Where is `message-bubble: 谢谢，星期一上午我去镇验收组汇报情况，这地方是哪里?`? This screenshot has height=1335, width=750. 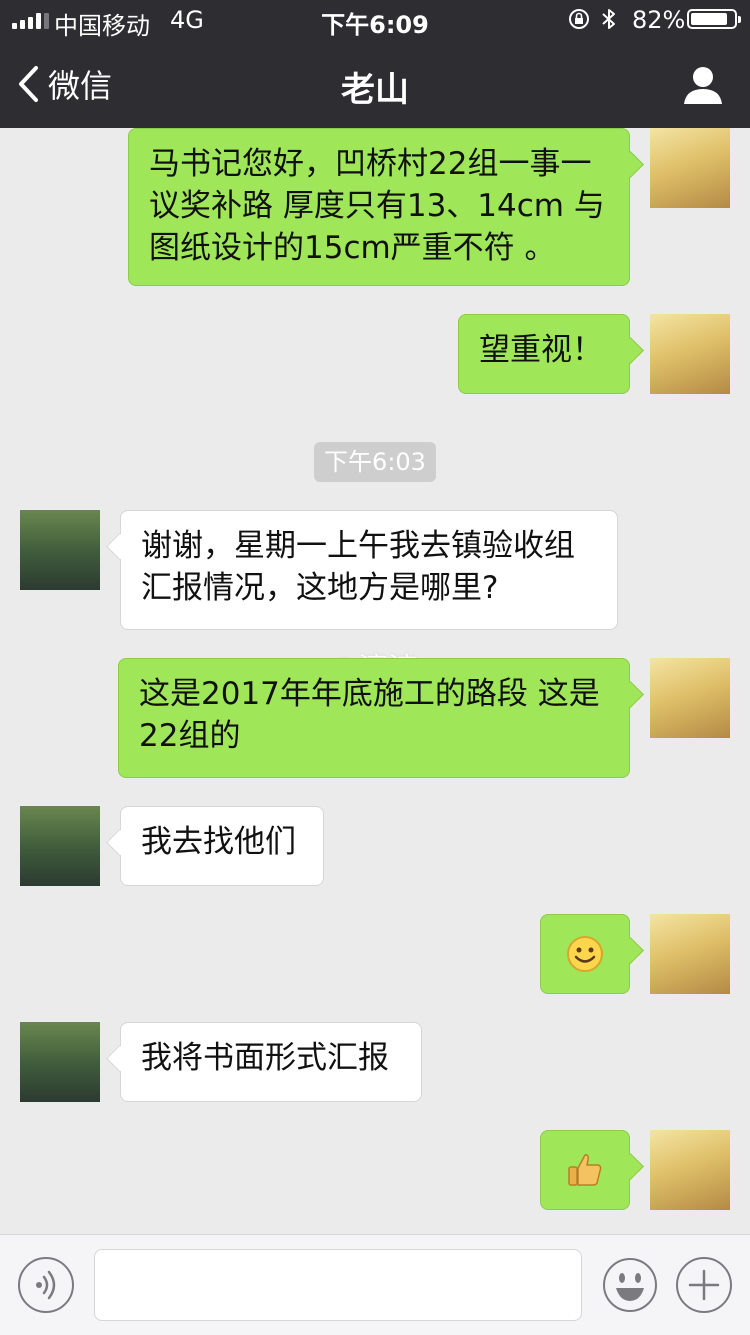 message-bubble: 谢谢，星期一上午我去镇验收组汇报情况，这地方是哪里? is located at coordinates (369, 570).